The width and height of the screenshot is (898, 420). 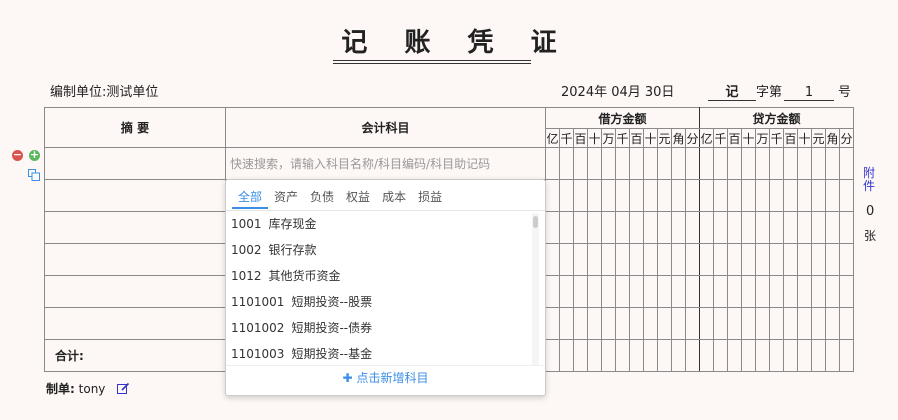 What do you see at coordinates (385, 377) in the screenshot?
I see `add-account-button: ✚ 点击新增科目` at bounding box center [385, 377].